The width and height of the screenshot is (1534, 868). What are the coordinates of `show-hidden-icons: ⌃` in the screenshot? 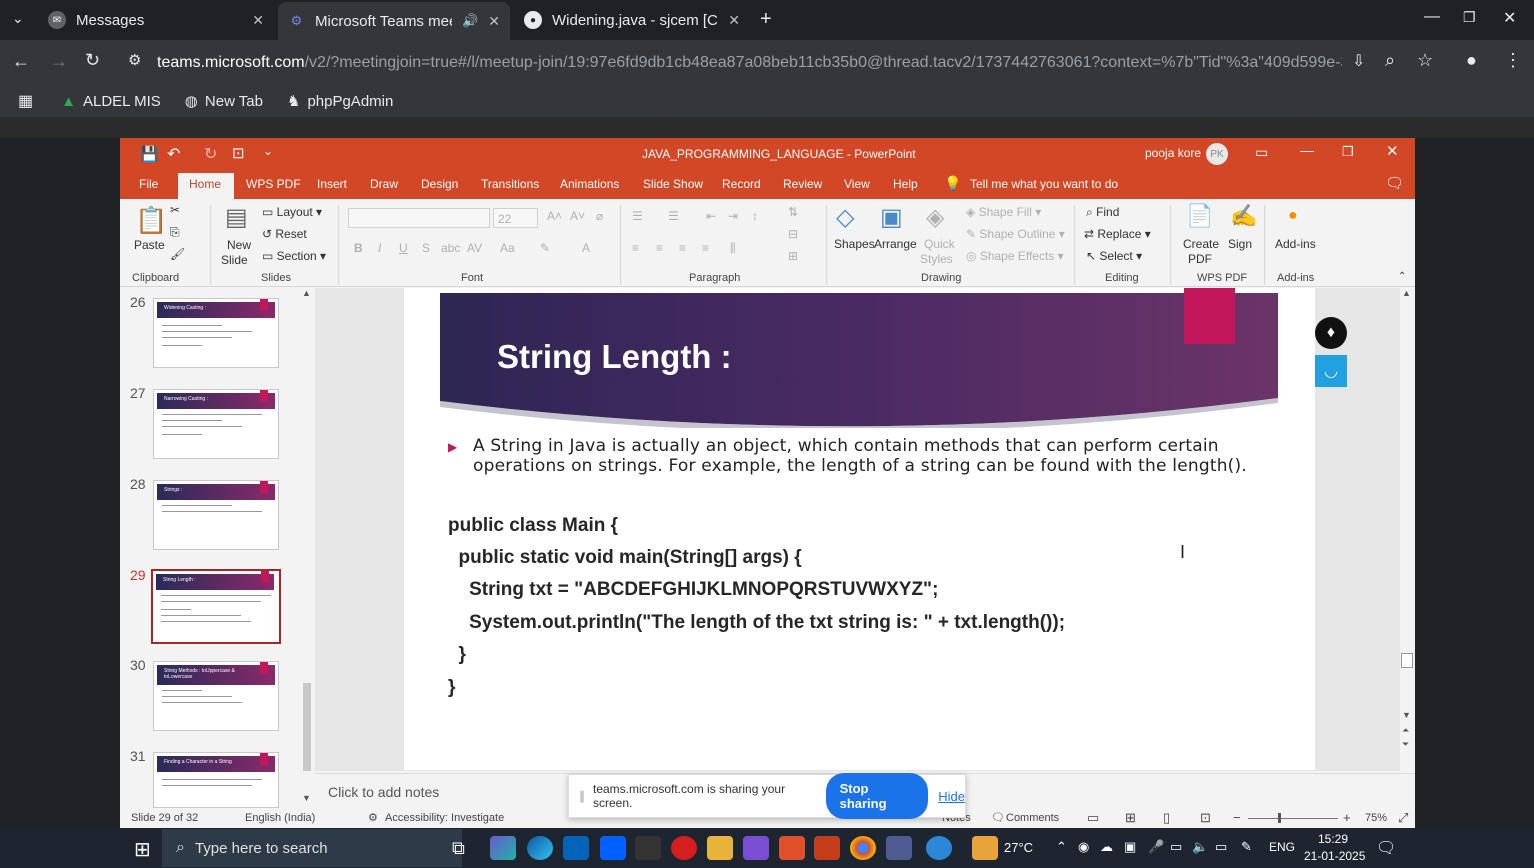 It's located at (1061, 847).